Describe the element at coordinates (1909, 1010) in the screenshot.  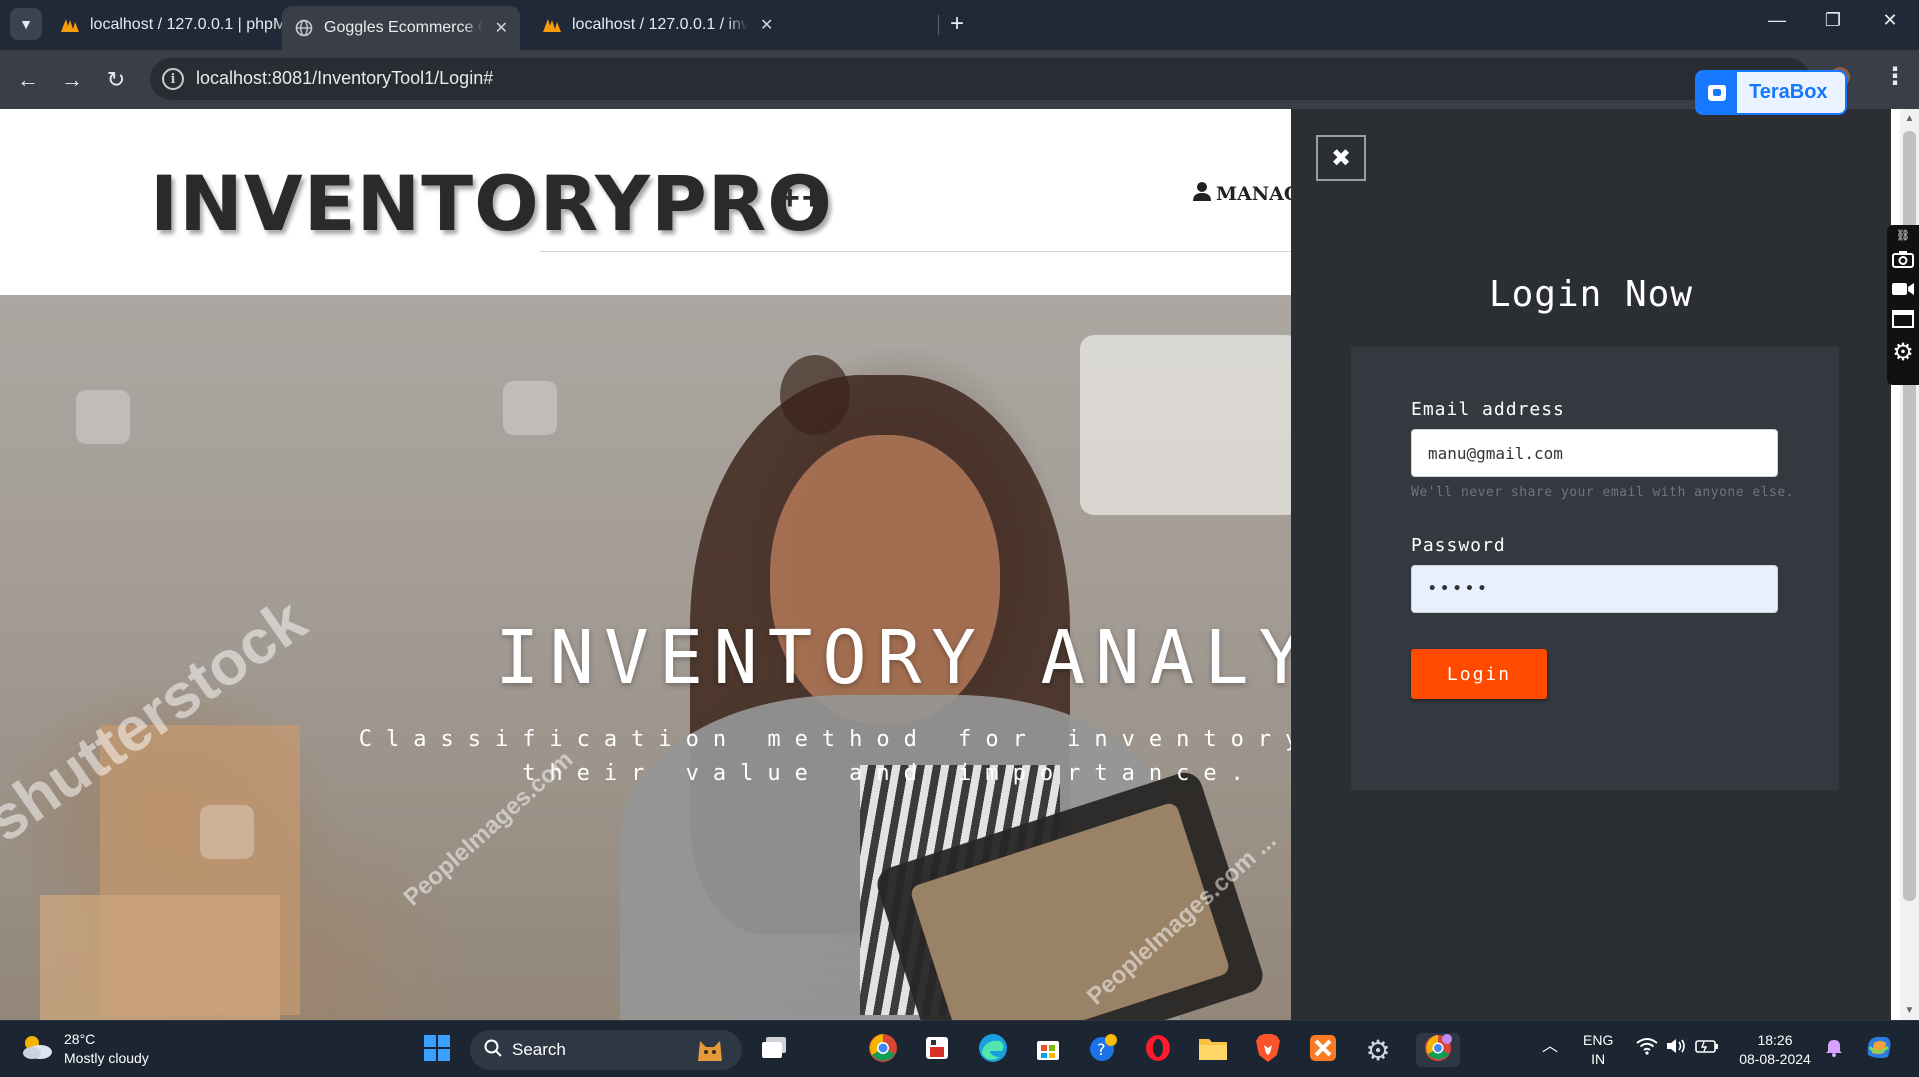
I see `scroll-down-icon: ▼` at that location.